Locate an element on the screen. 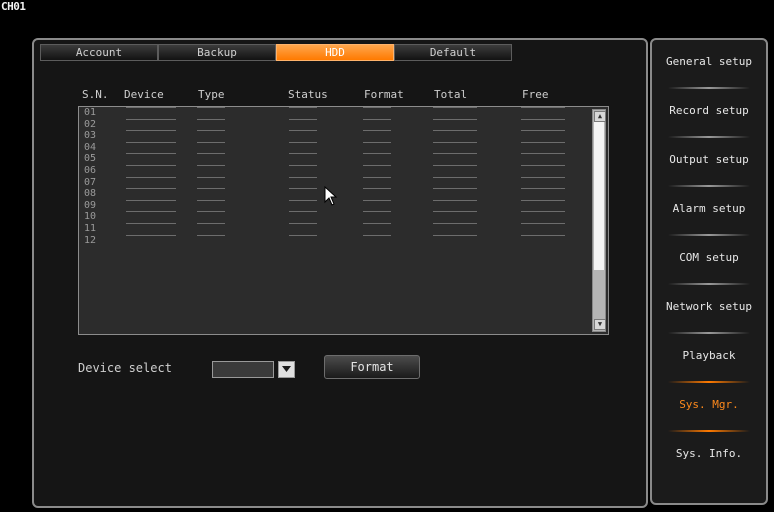 The image size is (774, 512). menu-item-general-setup: General setup is located at coordinates (709, 62).